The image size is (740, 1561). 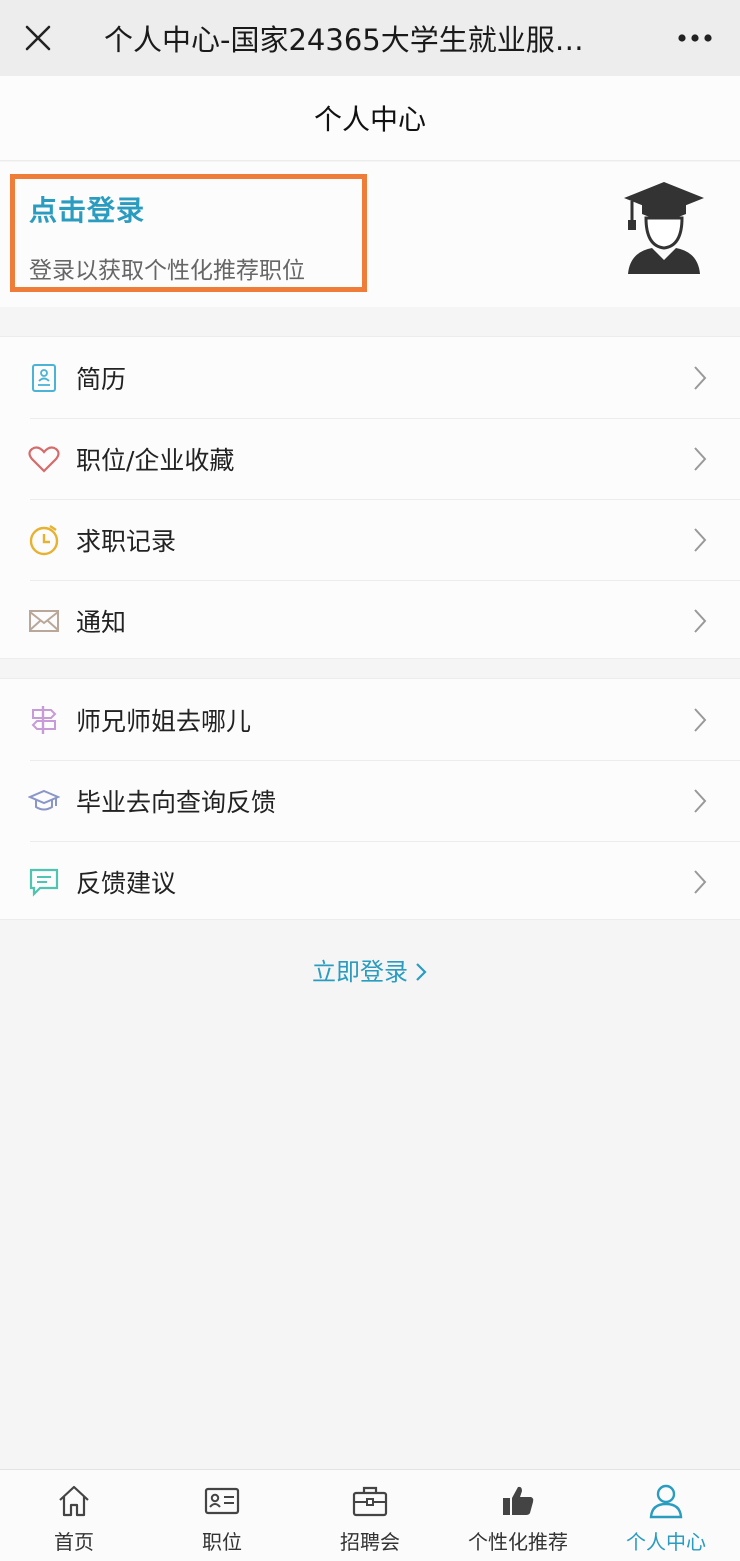 I want to click on login-now-label: 立即登录, so click(x=360, y=972).